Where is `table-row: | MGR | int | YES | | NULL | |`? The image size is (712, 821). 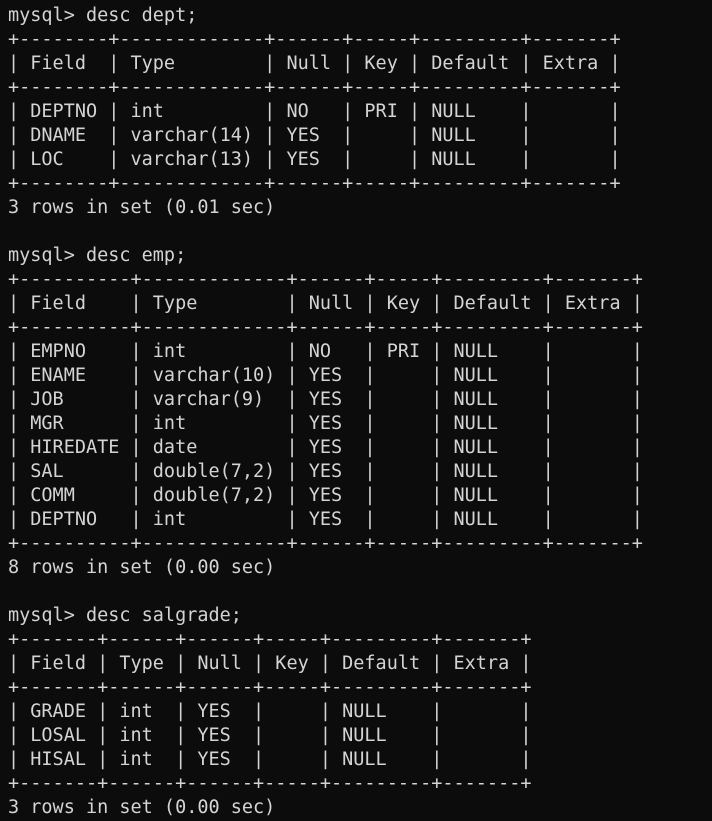 table-row: | MGR | int | YES | | NULL | | is located at coordinates (325, 423).